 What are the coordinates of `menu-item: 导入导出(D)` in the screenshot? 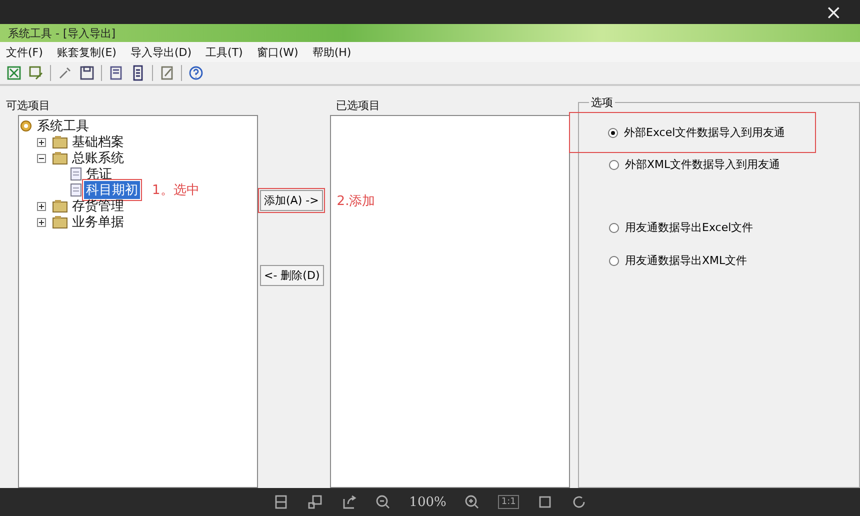 It's located at (161, 52).